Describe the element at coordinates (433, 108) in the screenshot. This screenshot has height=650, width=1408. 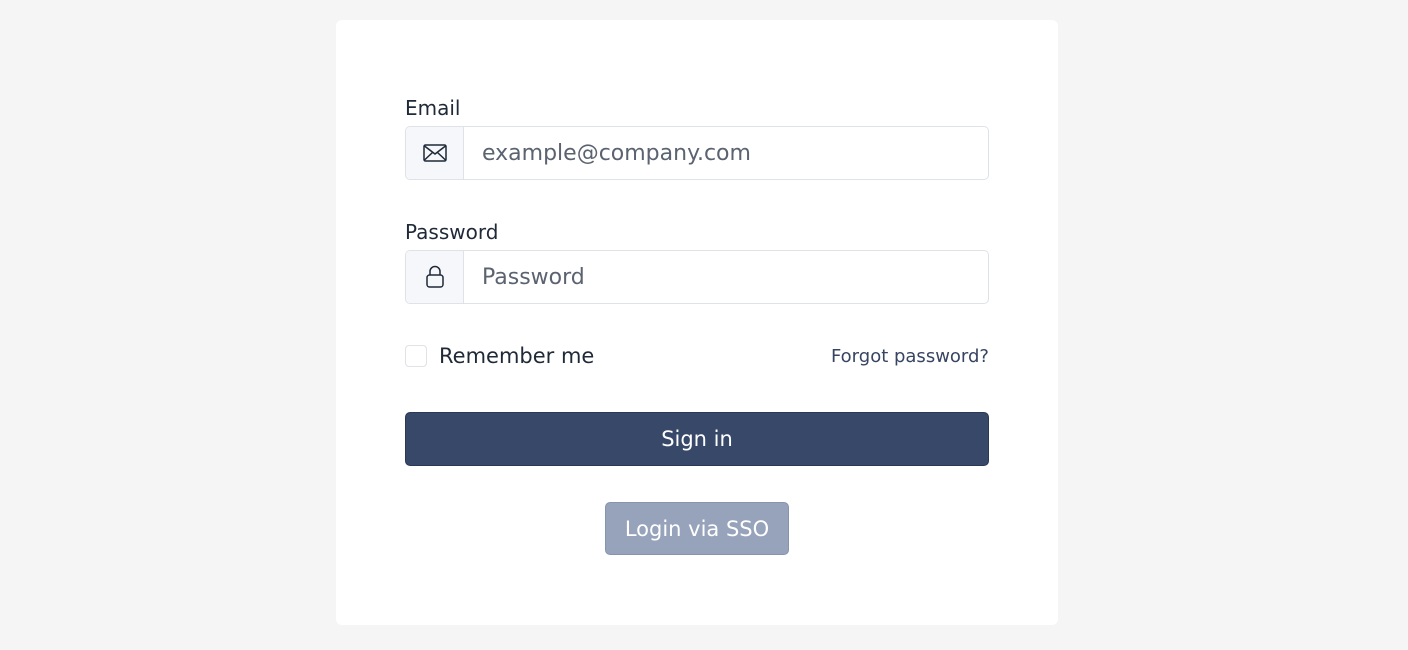
I see `email-label: Email` at that location.